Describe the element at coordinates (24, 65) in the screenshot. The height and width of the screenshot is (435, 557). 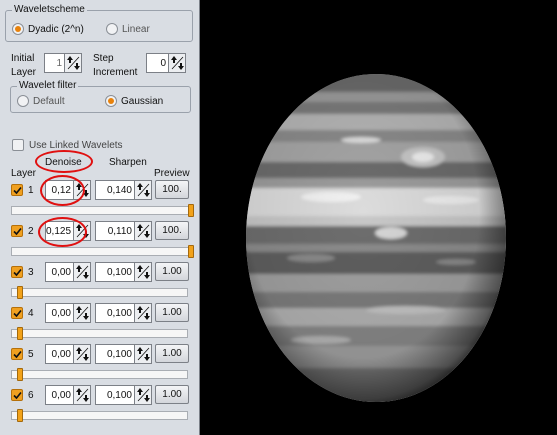
I see `initial-layer-label: Initial Layer` at that location.